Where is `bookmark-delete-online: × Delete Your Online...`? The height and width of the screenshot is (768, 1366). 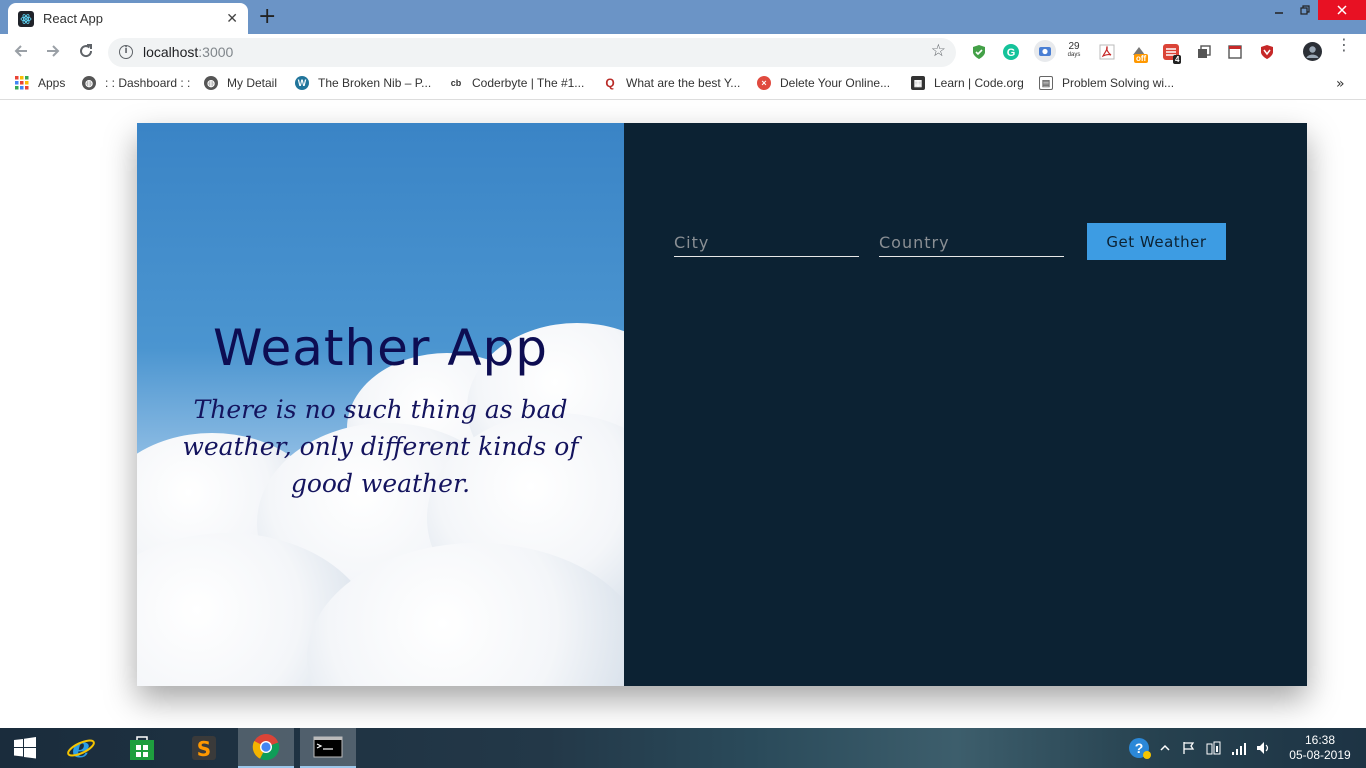
bookmark-delete-online: × Delete Your Online... is located at coordinates (823, 83).